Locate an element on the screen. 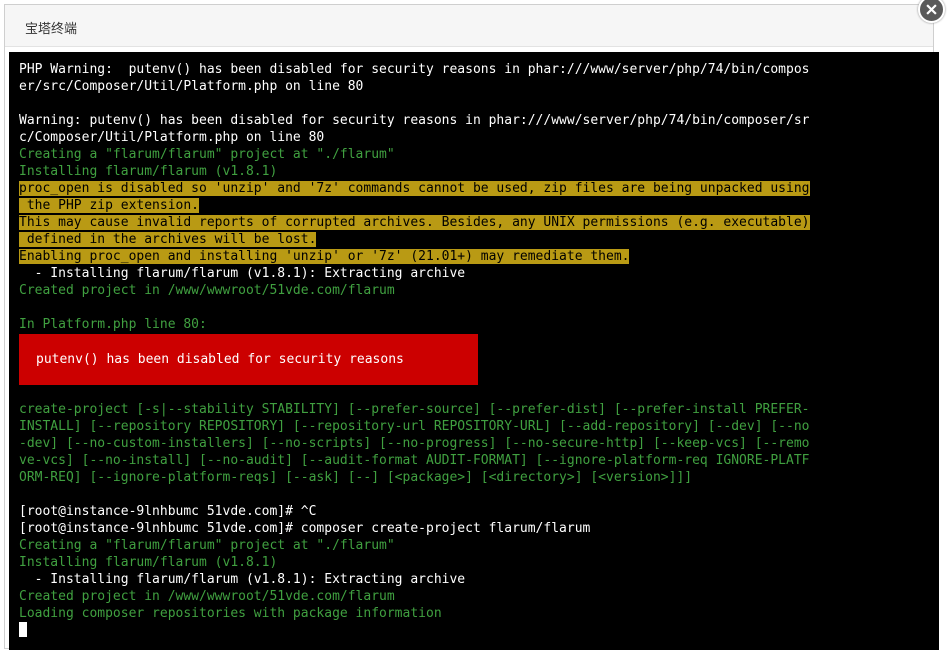 This screenshot has width=949, height=650. dialog-title: 宝塔终端 is located at coordinates (51, 29).